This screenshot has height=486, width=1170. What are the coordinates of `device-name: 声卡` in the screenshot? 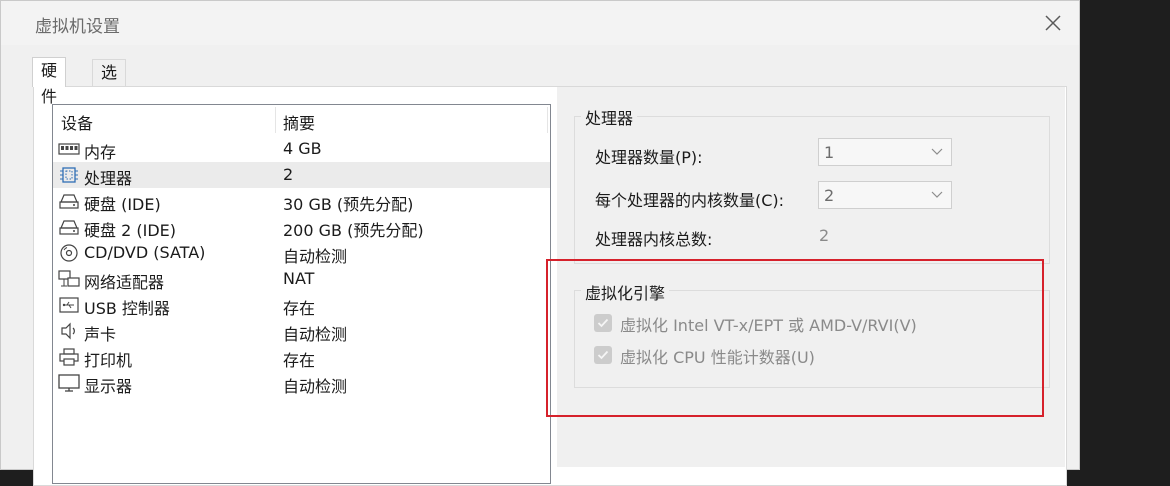 It's located at (100, 334).